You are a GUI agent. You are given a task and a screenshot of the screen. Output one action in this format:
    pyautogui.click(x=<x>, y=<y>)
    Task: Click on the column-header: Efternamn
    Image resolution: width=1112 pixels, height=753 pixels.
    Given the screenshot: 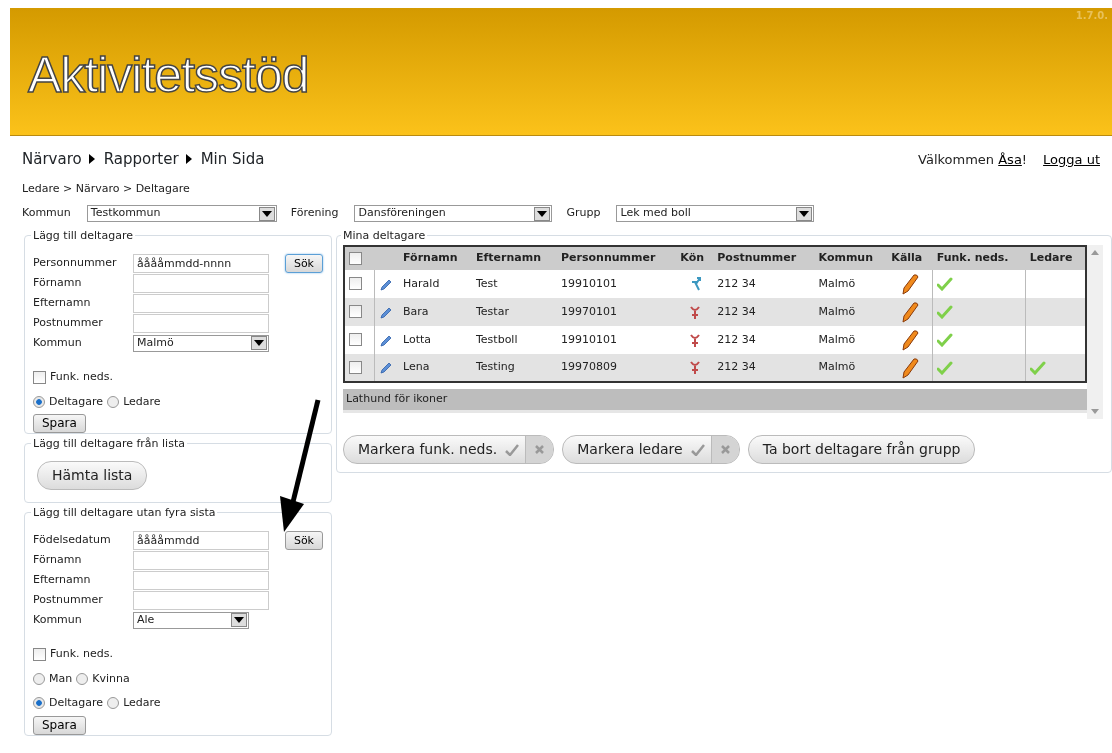 What is the action you would take?
    pyautogui.click(x=515, y=258)
    